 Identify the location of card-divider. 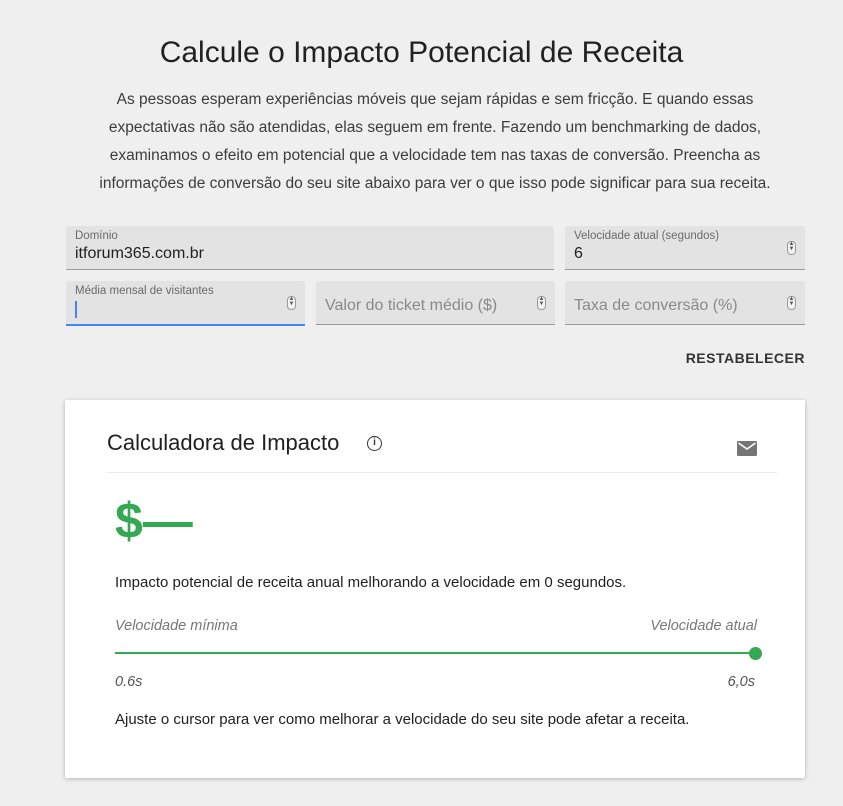
(442, 472).